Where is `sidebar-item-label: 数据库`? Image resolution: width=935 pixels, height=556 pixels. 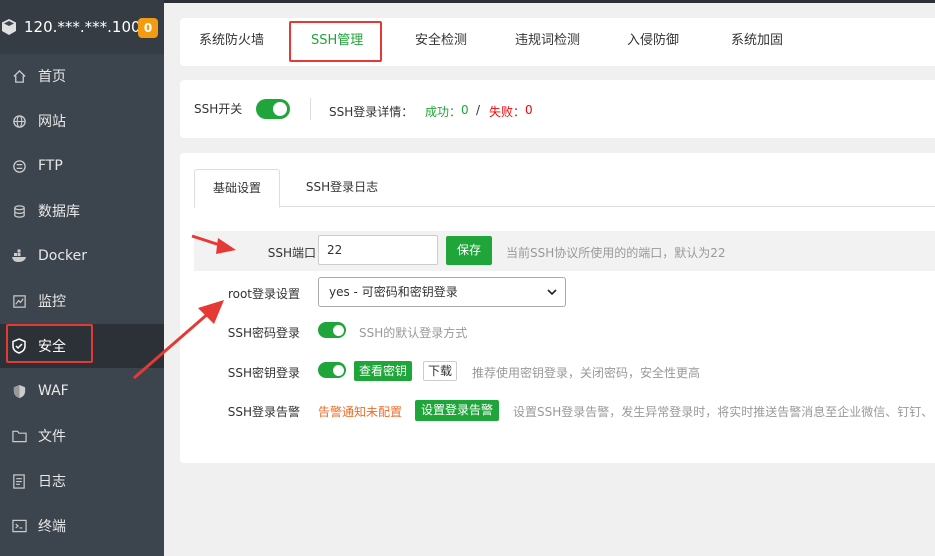 sidebar-item-label: 数据库 is located at coordinates (59, 212).